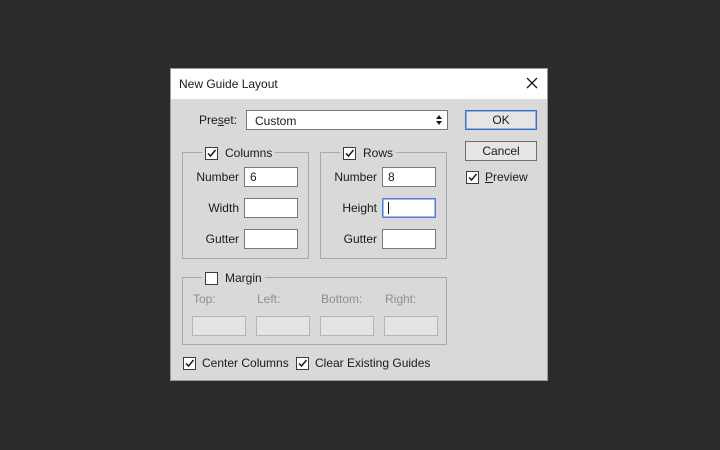  I want to click on preview-option: Preview, so click(497, 177).